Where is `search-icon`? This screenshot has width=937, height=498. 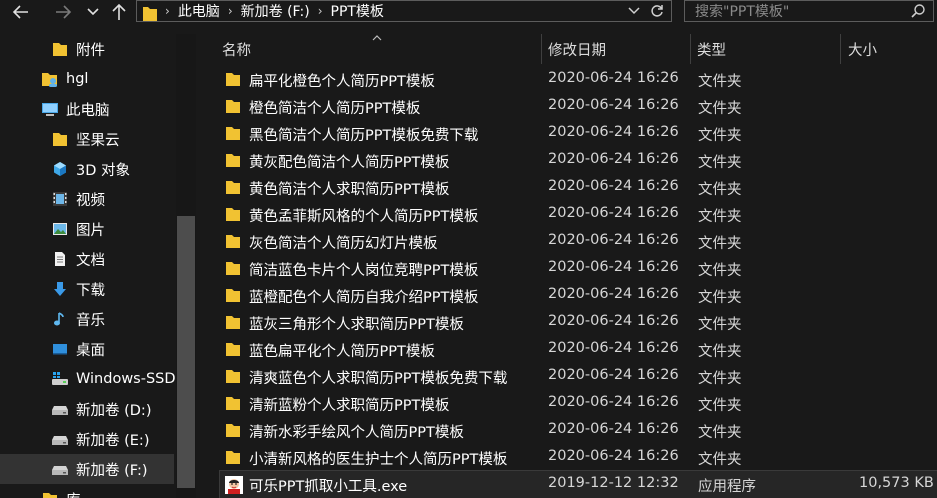
search-icon is located at coordinates (918, 11).